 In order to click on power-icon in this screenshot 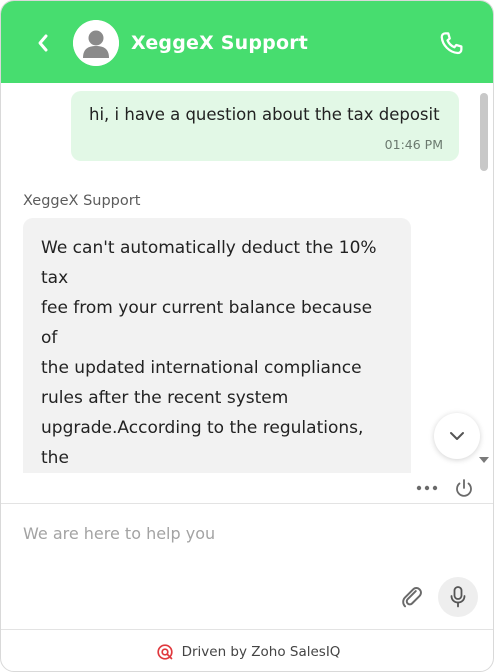, I will do `click(464, 488)`.